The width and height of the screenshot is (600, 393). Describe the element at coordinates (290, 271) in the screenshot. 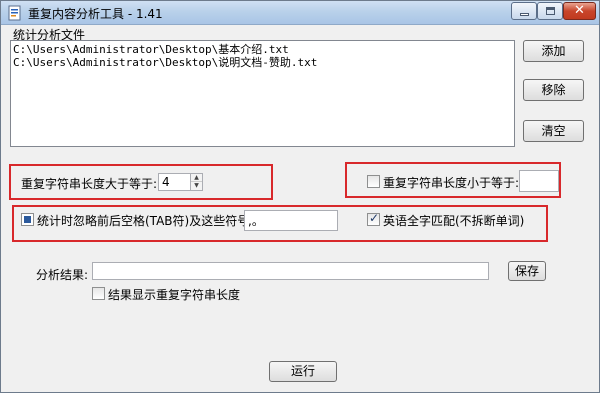

I see `result-path-input` at that location.